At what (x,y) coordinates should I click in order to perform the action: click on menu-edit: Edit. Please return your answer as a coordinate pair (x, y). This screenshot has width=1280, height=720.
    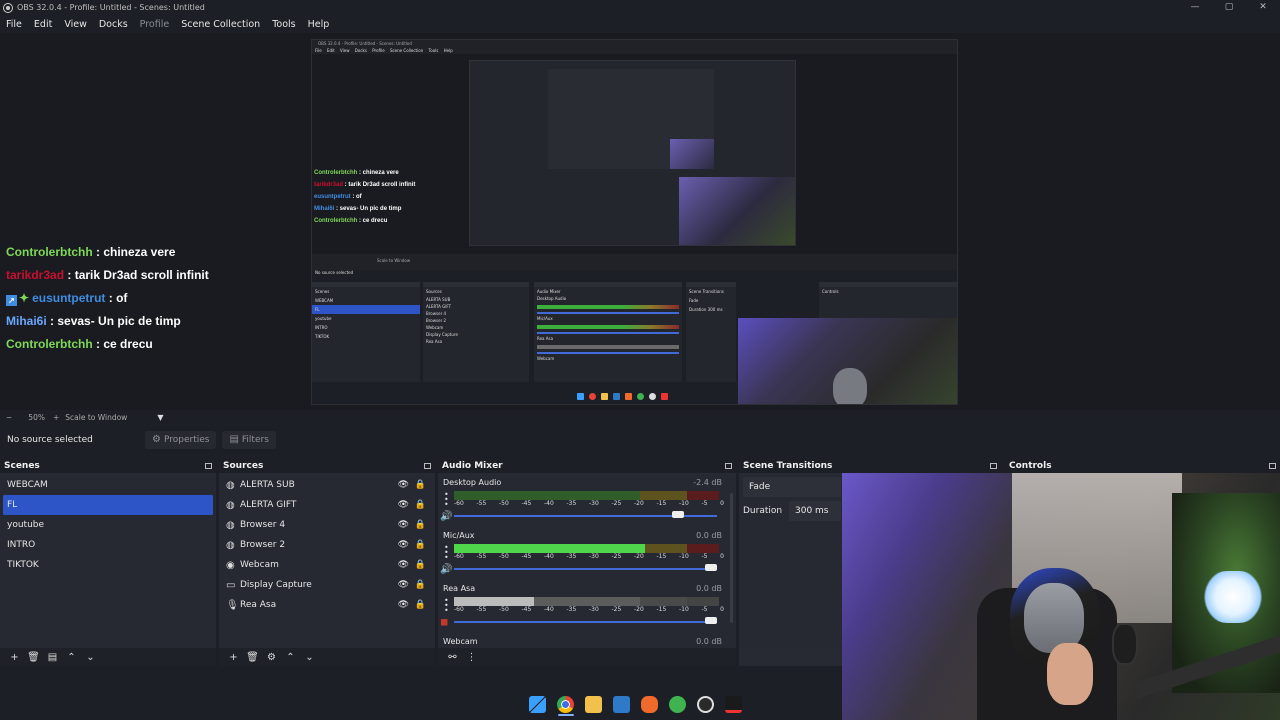
    Looking at the image, I should click on (43, 24).